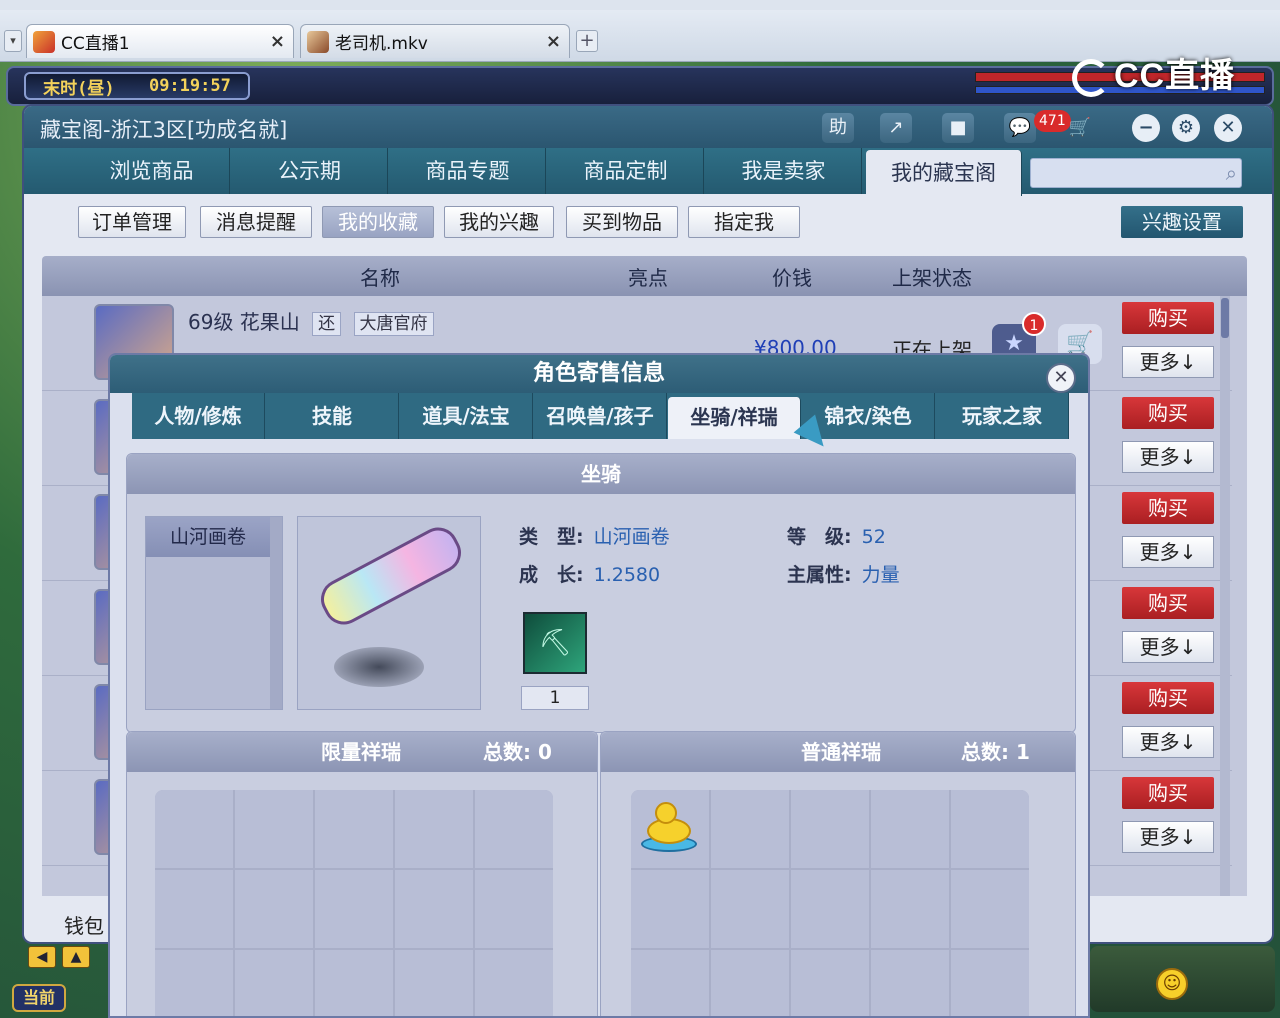 Image resolution: width=1280 pixels, height=1018 pixels. I want to click on tab-items: 道具/法宝, so click(466, 416).